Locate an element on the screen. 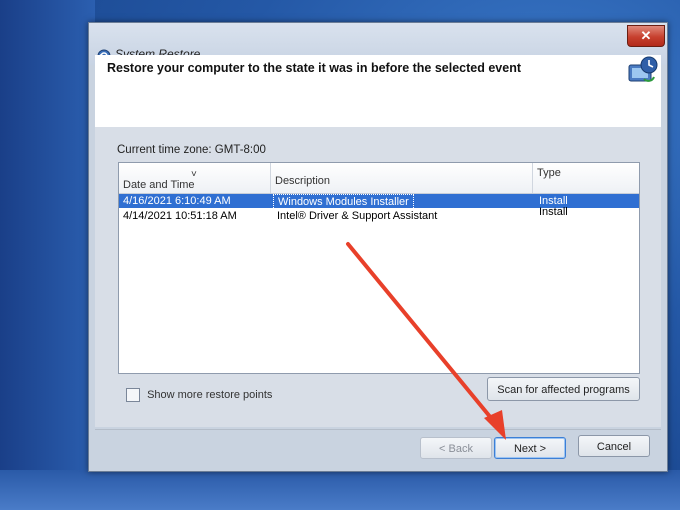 This screenshot has height=510, width=680. column-description-label: Description is located at coordinates (303, 181).